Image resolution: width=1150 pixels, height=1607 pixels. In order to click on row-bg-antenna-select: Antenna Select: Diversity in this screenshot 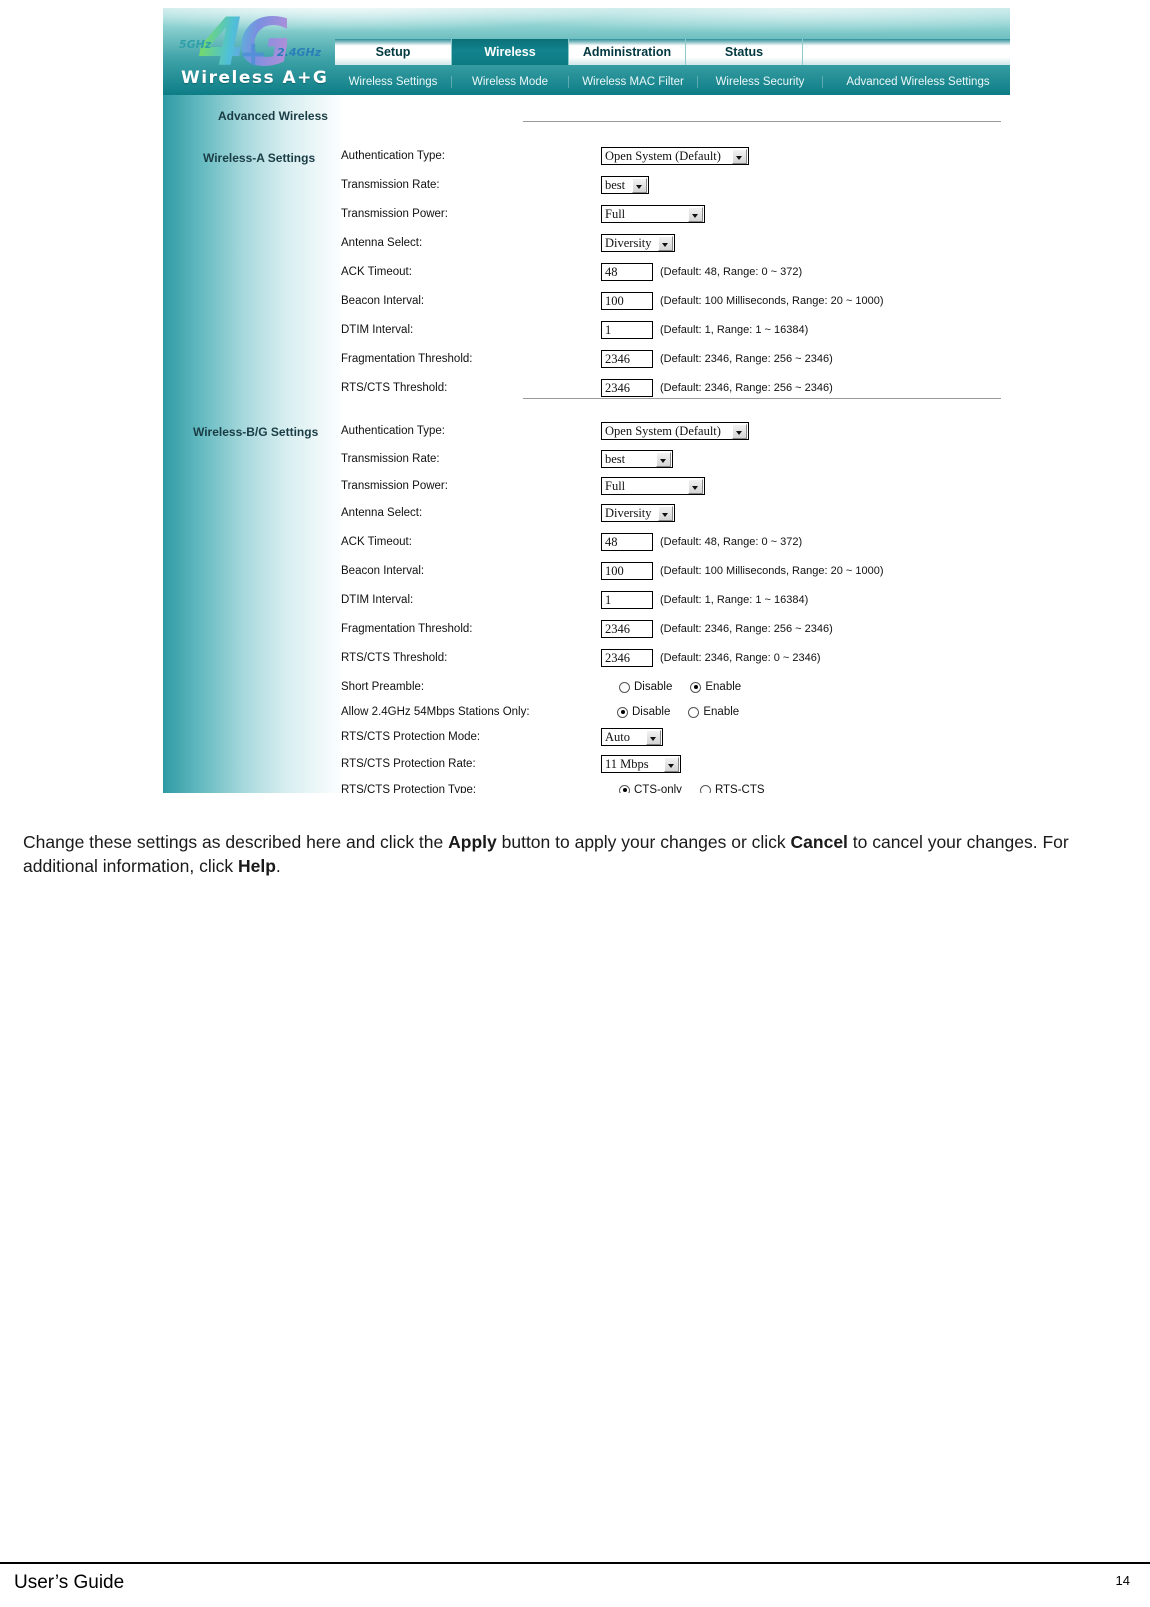, I will do `click(508, 513)`.